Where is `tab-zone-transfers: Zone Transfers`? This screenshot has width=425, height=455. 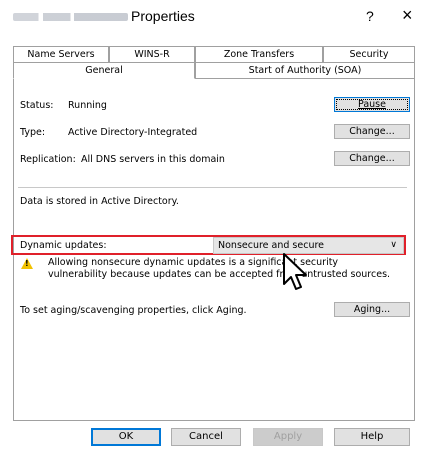
tab-zone-transfers: Zone Transfers is located at coordinates (259, 54).